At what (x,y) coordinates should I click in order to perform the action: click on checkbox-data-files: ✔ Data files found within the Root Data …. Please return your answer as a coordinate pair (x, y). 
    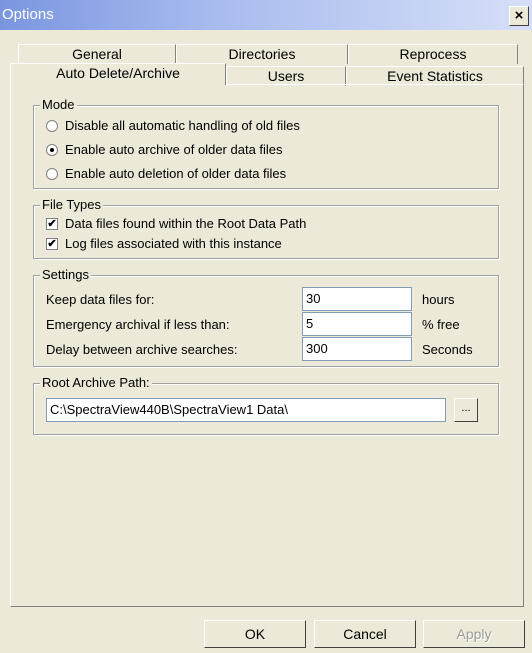
    Looking at the image, I should click on (176, 223).